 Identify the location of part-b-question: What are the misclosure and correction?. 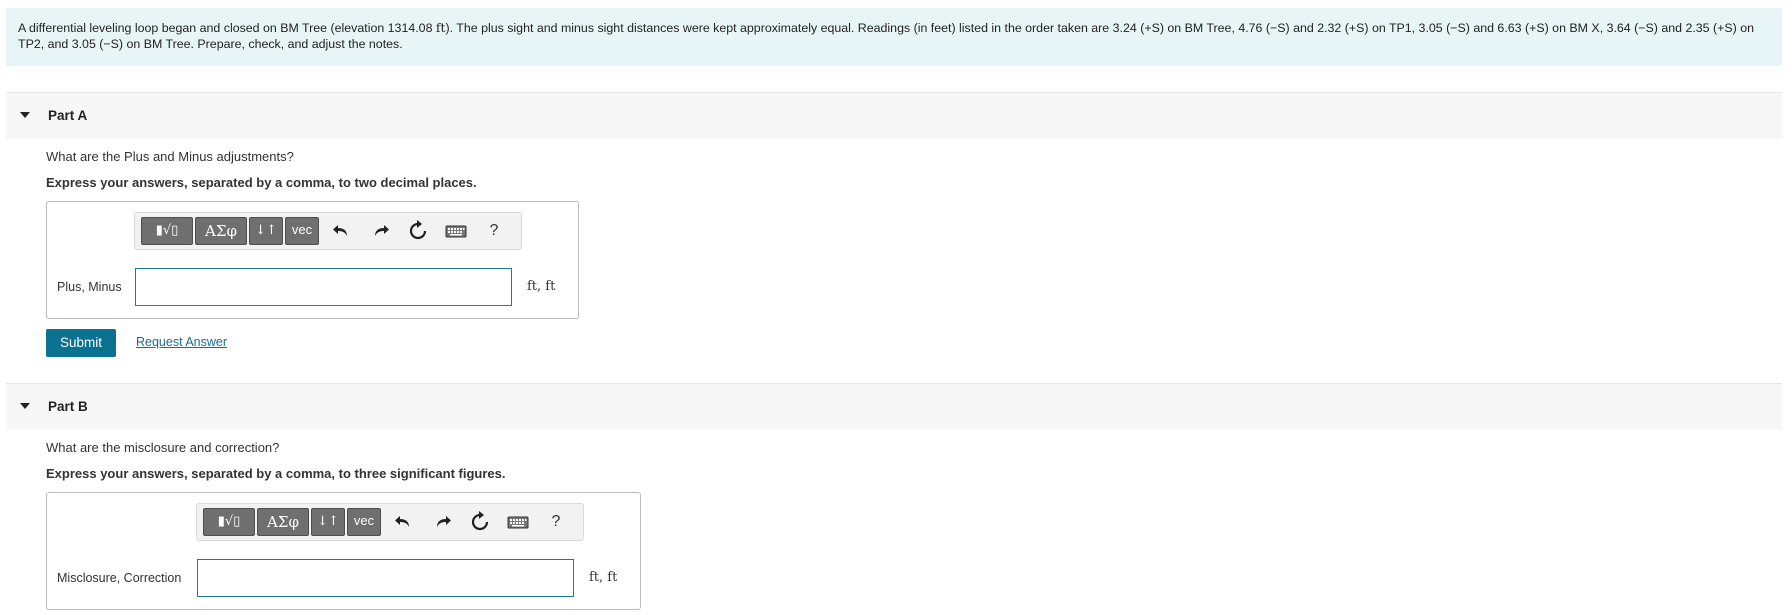
(163, 447).